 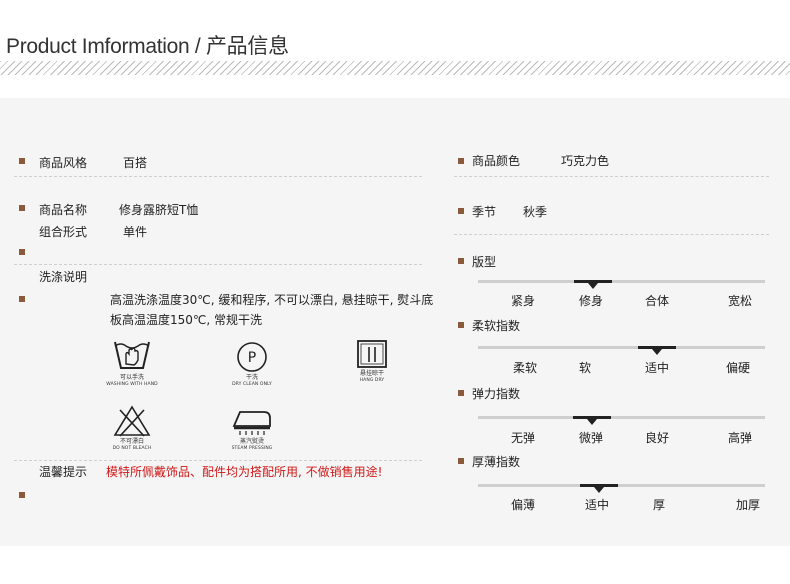 What do you see at coordinates (135, 163) in the screenshot?
I see `style-value: 百搭` at bounding box center [135, 163].